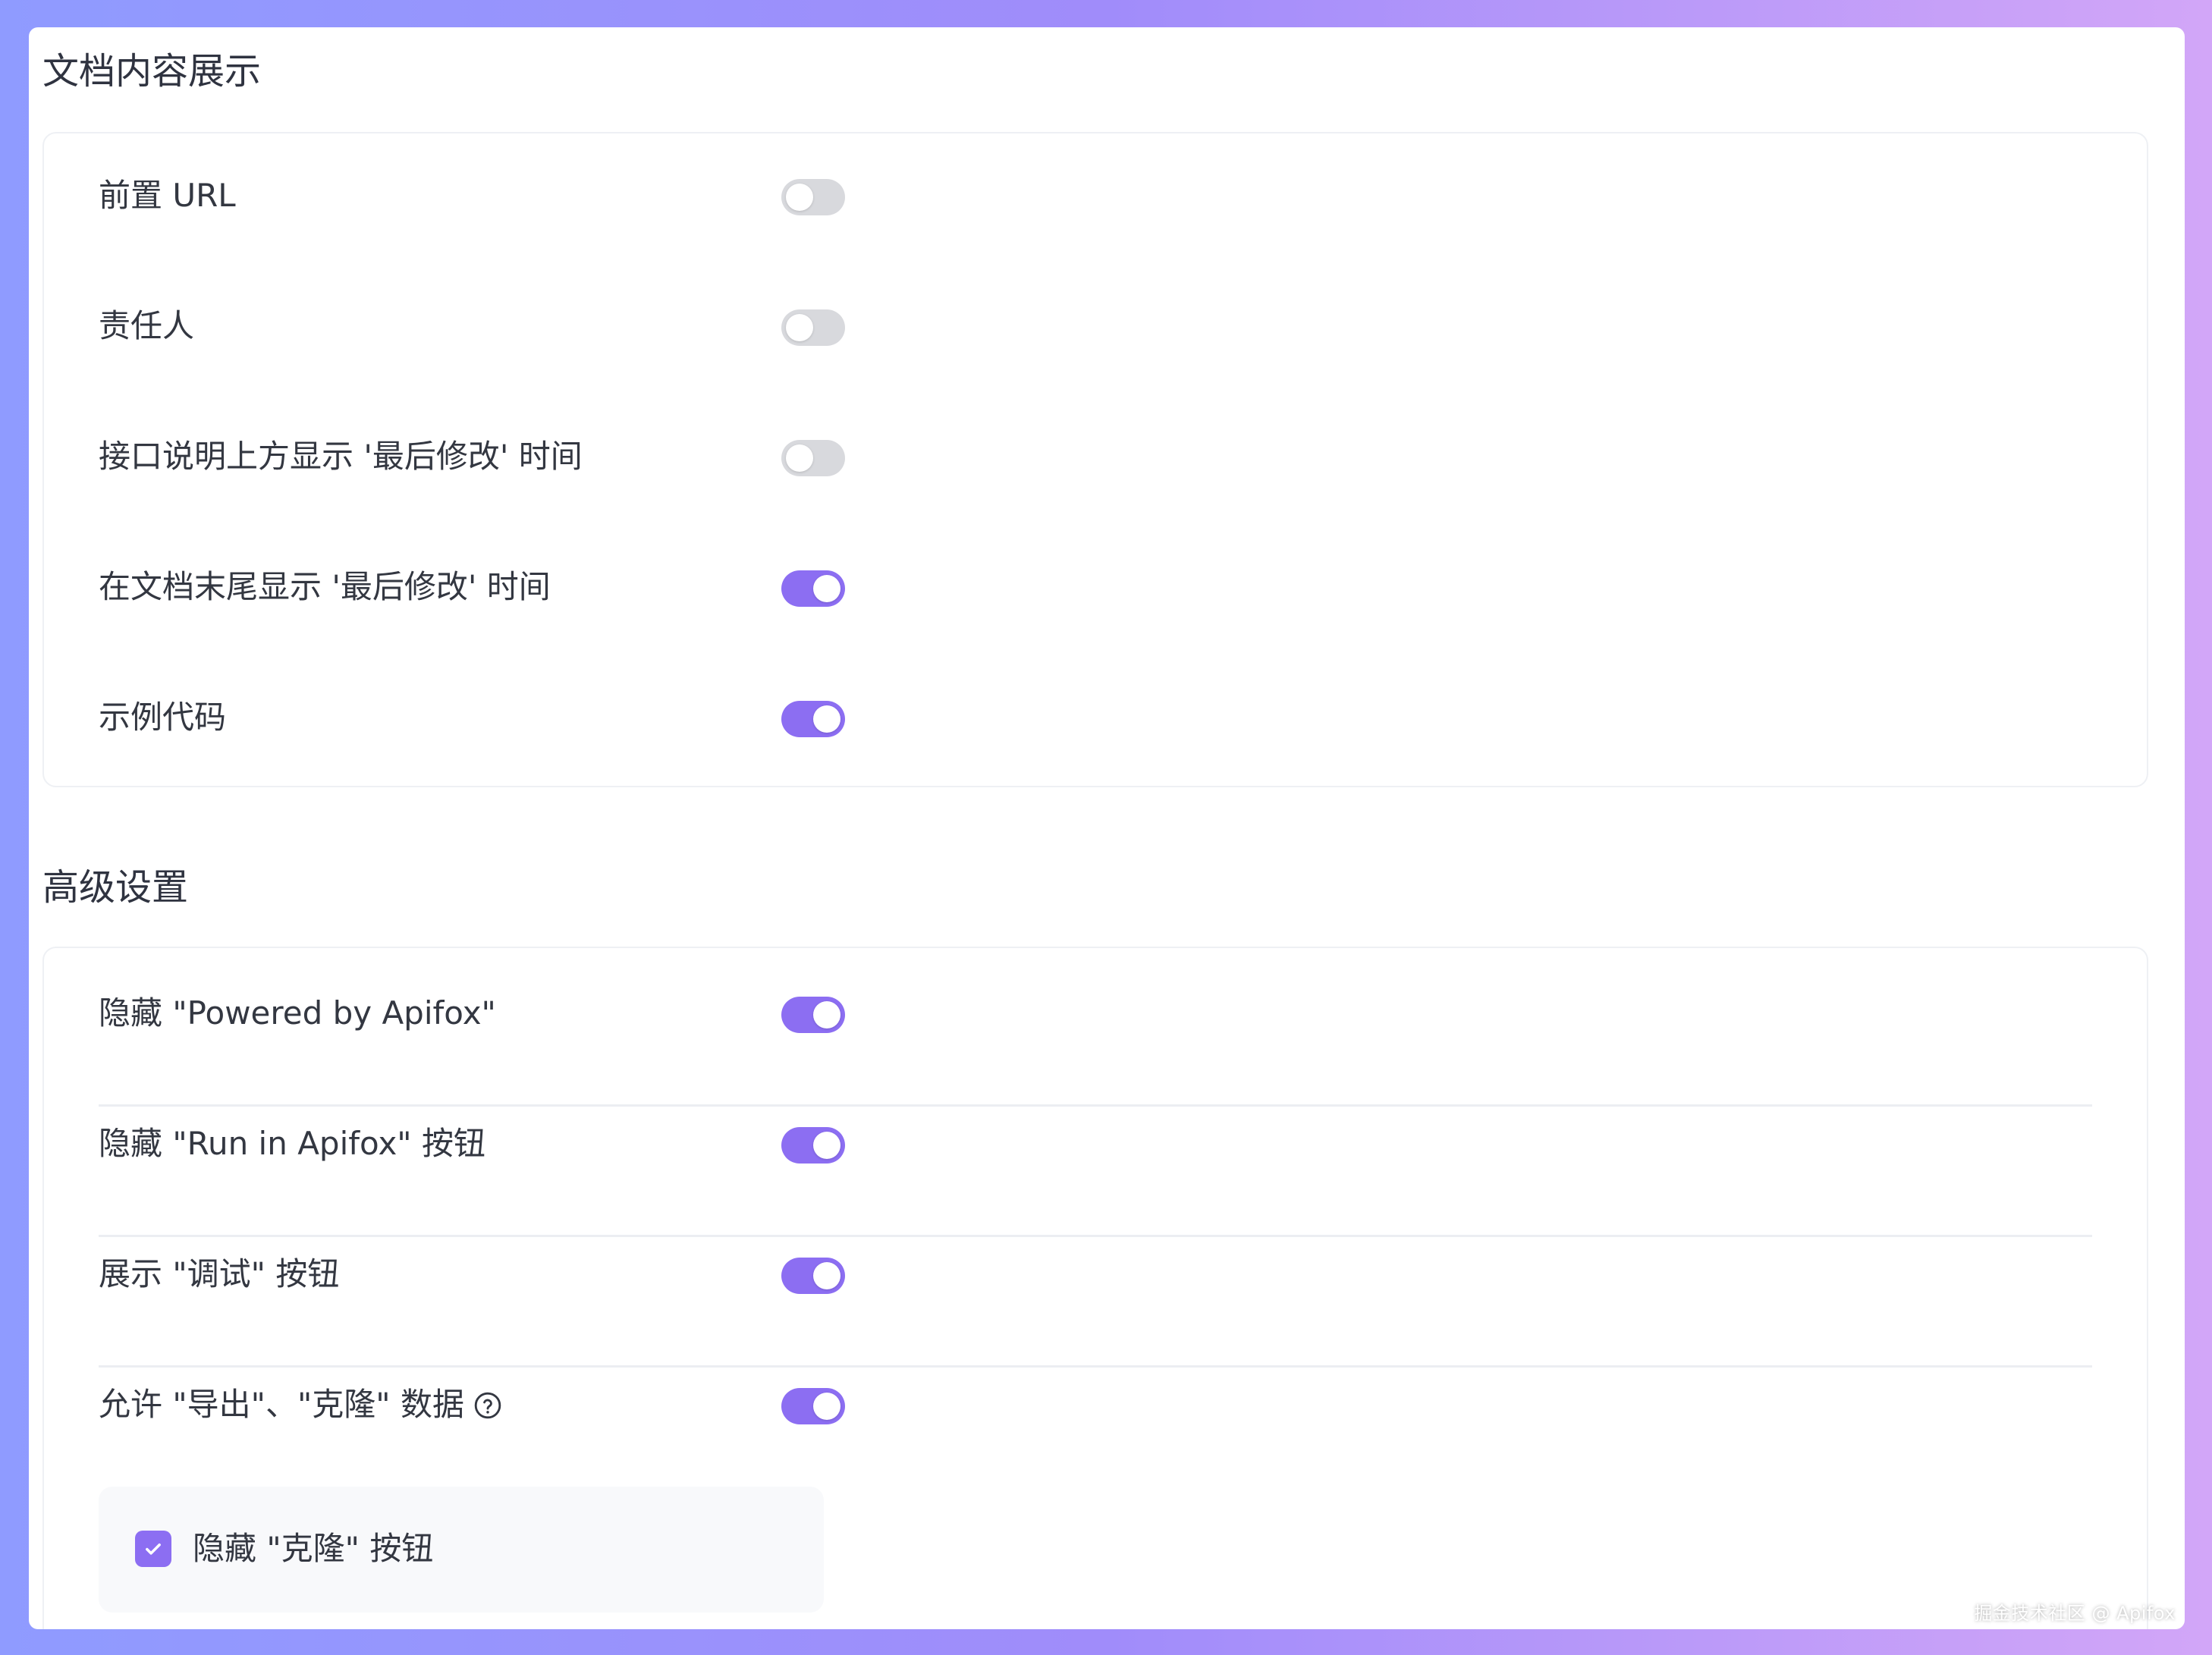 This screenshot has height=1655, width=2212. I want to click on row-label: 前置 URL, so click(167, 196).